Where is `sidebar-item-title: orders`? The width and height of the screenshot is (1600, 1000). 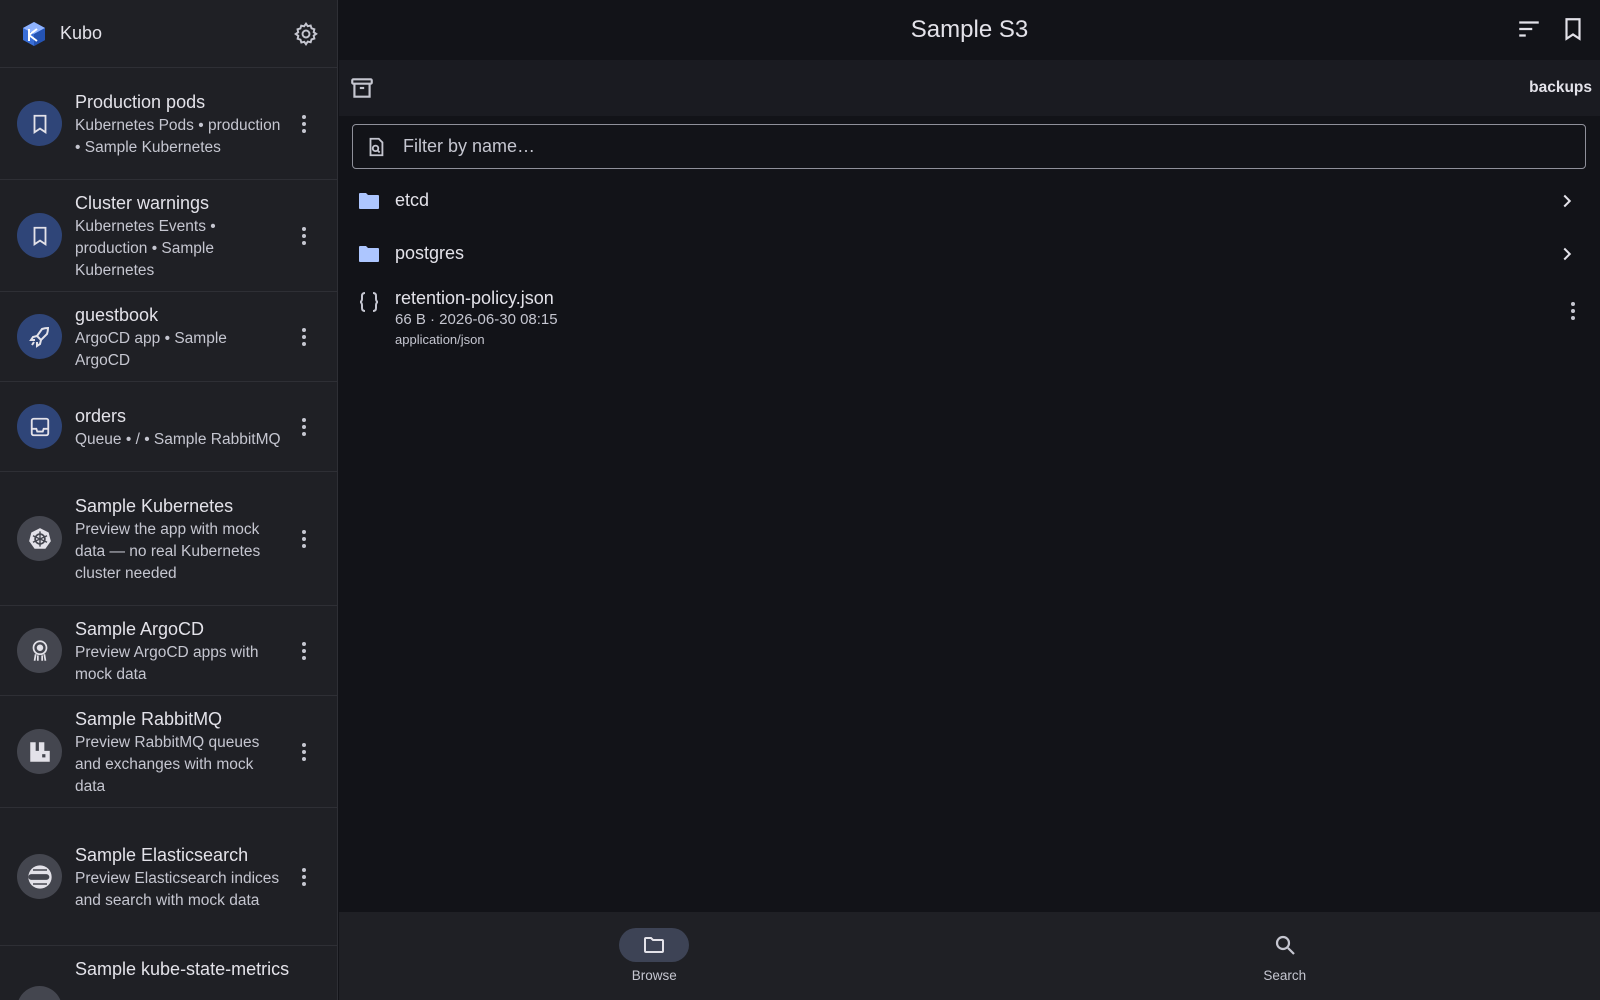
sidebar-item-title: orders is located at coordinates (101, 415).